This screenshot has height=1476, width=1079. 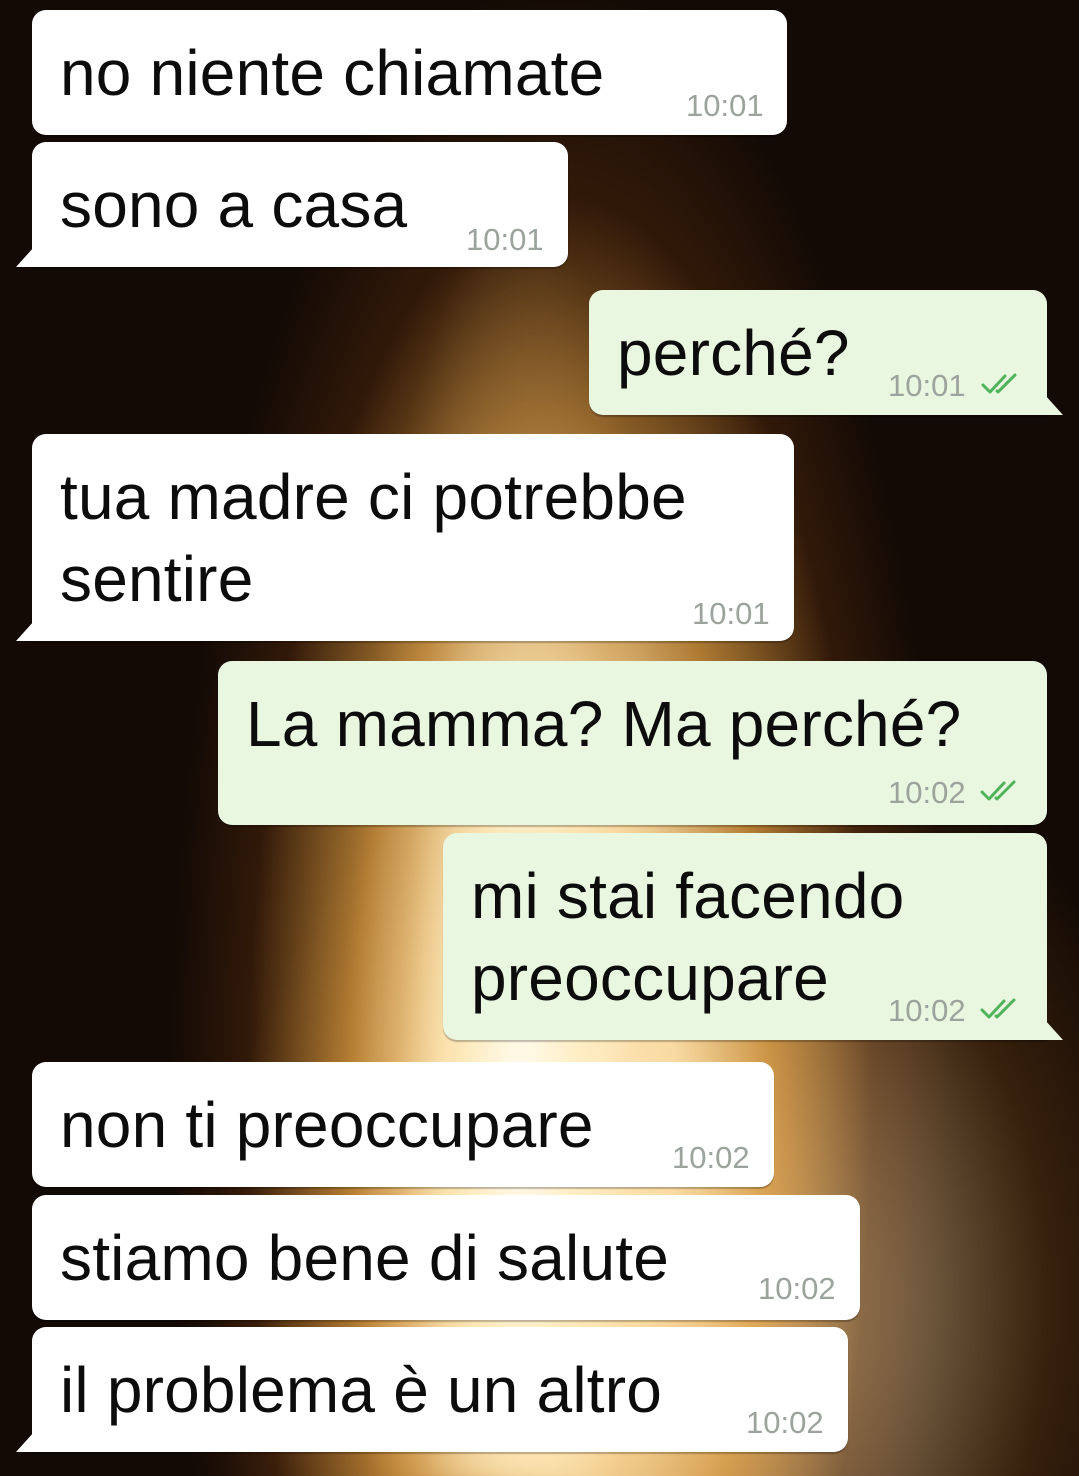 I want to click on message-outgoing: La mamma? Ma perché? 10:02, so click(x=632, y=743).